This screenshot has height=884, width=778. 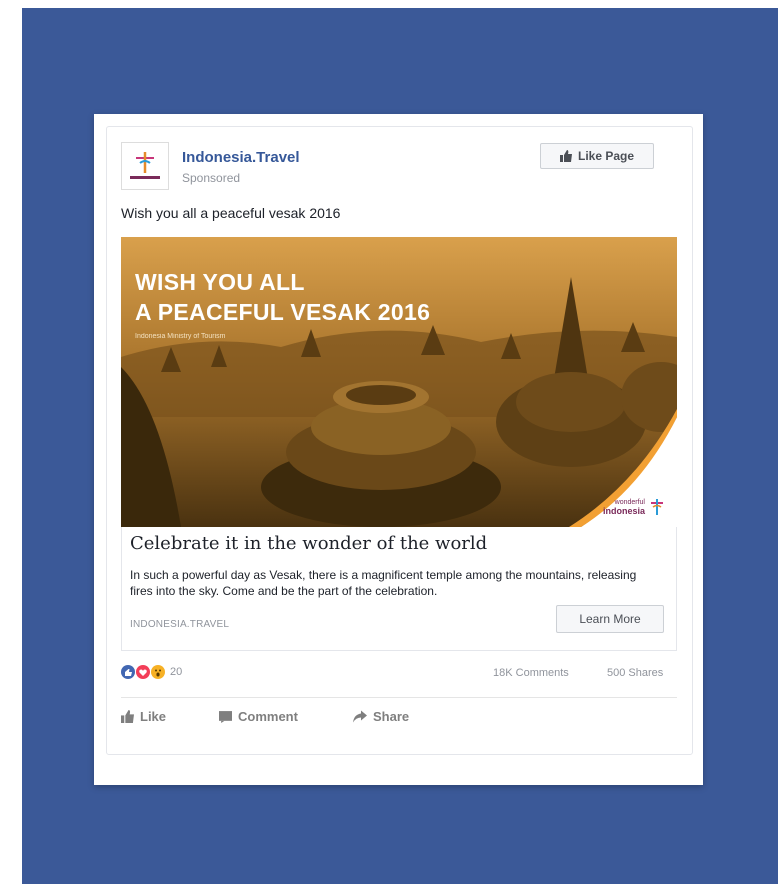 I want to click on page-avatar, so click(x=145, y=166).